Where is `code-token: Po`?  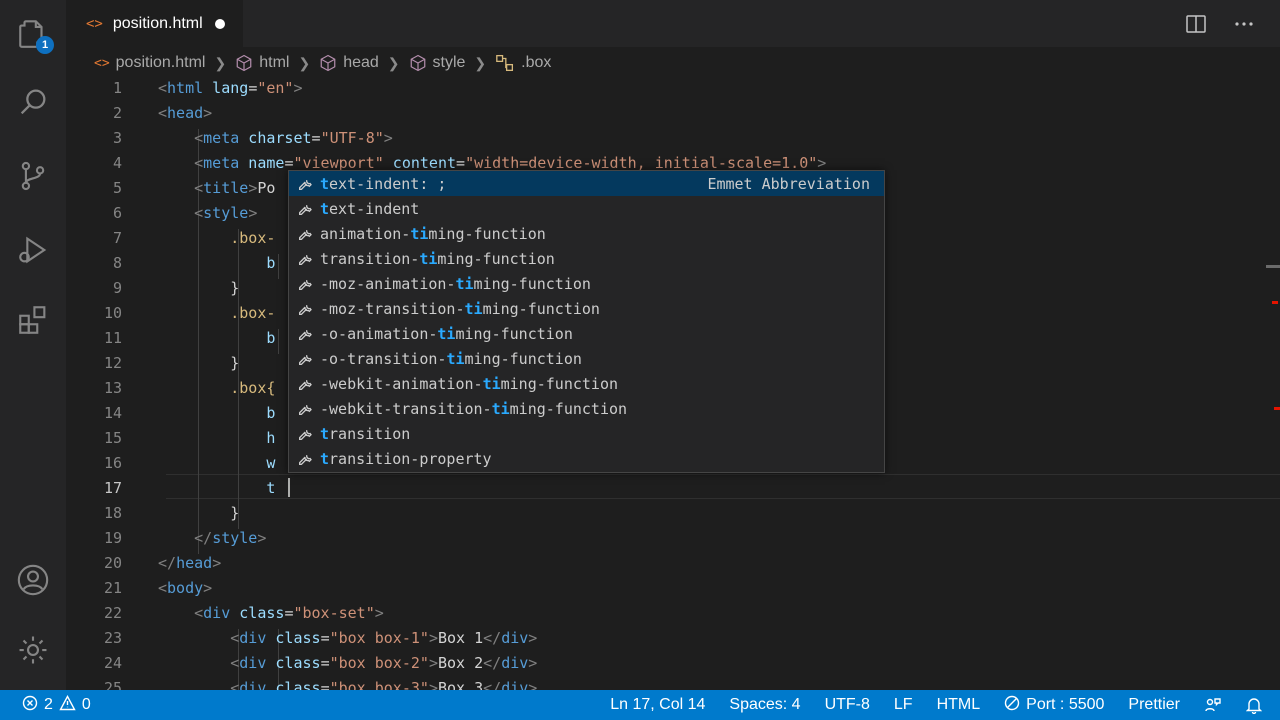
code-token: Po is located at coordinates (266, 188).